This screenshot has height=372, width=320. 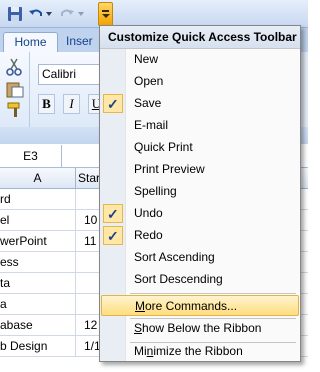 I want to click on menu-item-label: Quick Print, so click(x=163, y=147).